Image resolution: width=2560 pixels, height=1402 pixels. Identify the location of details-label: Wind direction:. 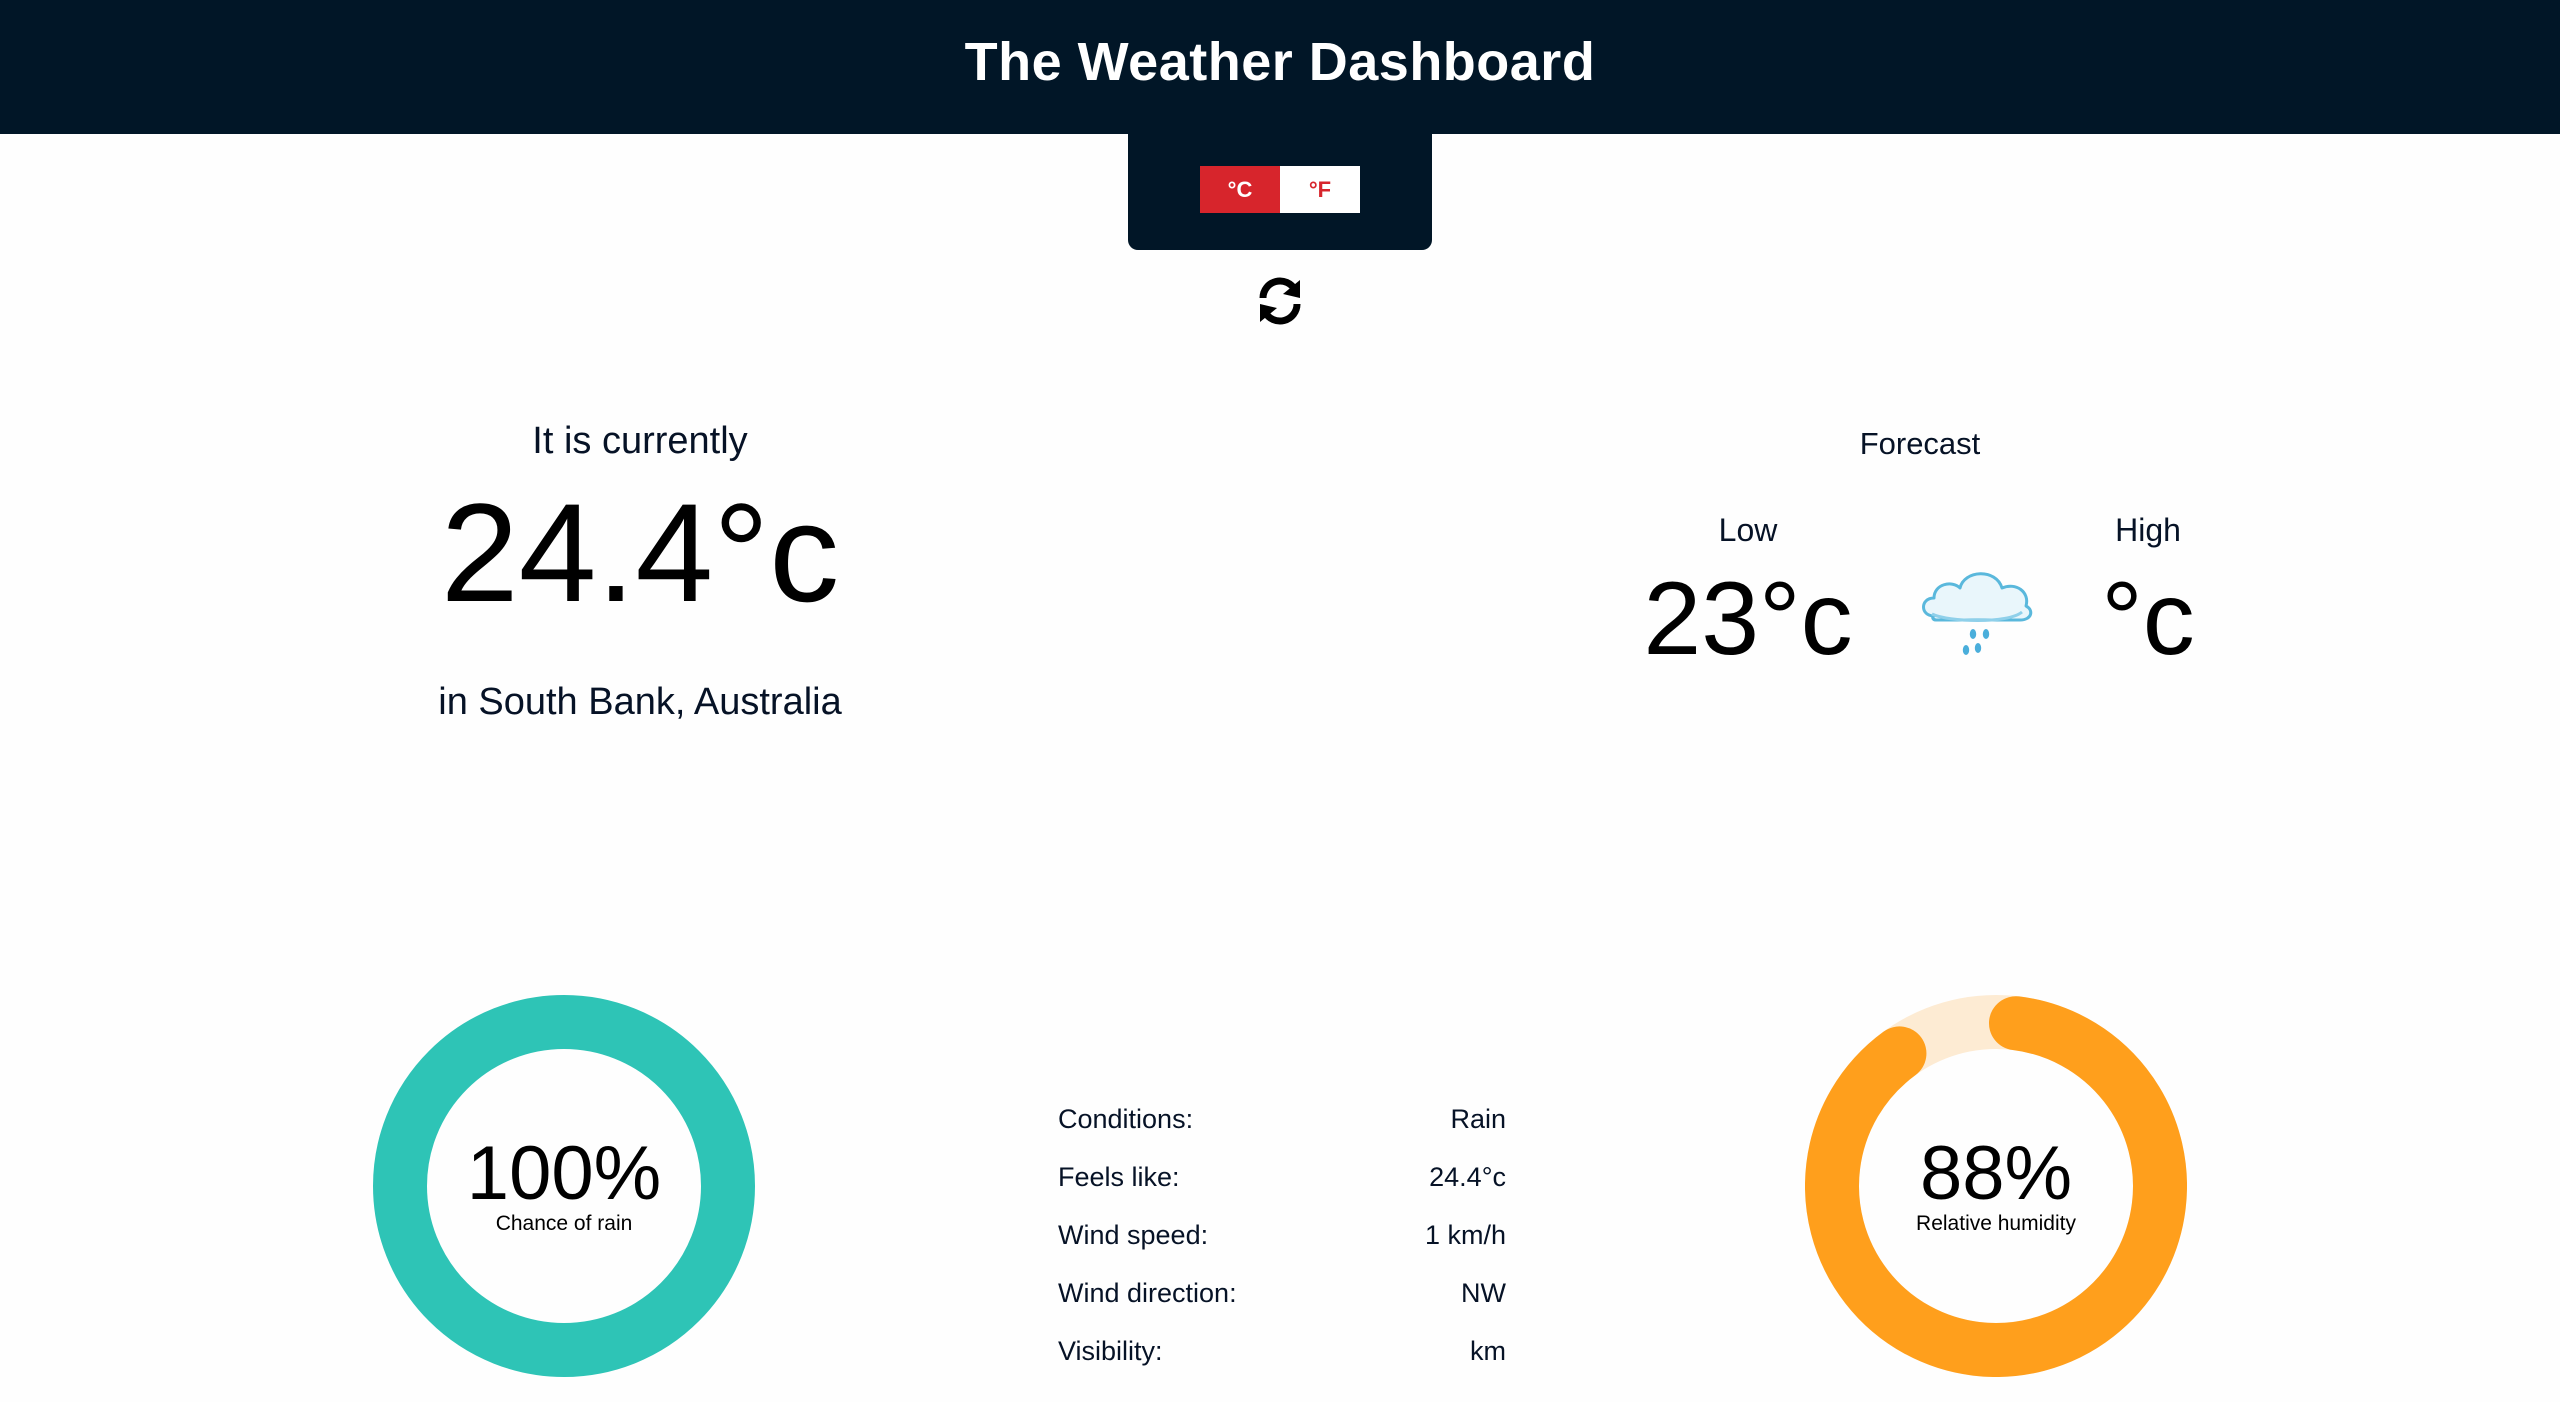
(1147, 1292).